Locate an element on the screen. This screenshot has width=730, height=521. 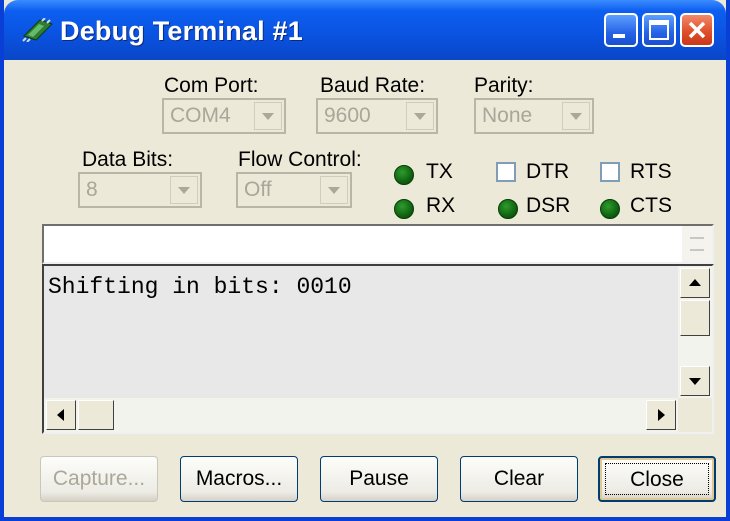
focus-rectangle is located at coordinates (657, 479).